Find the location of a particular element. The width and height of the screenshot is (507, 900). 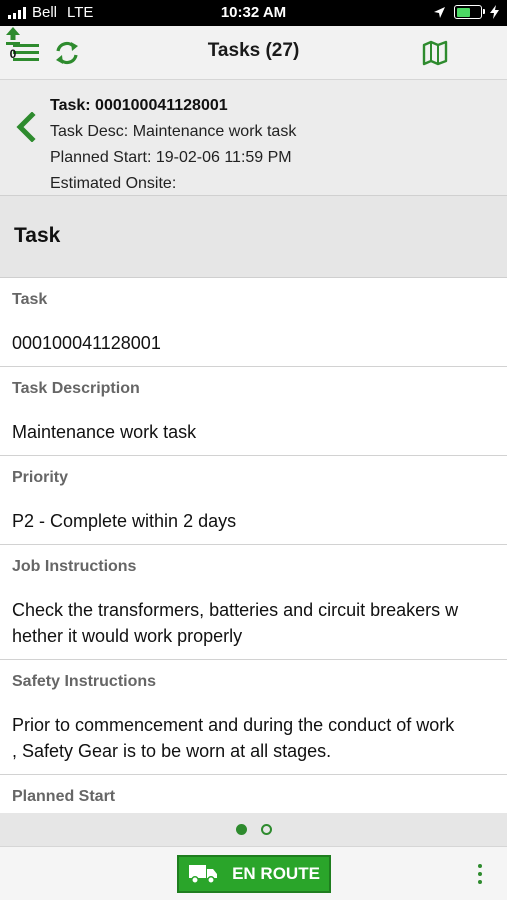

map-icon is located at coordinates (436, 53).